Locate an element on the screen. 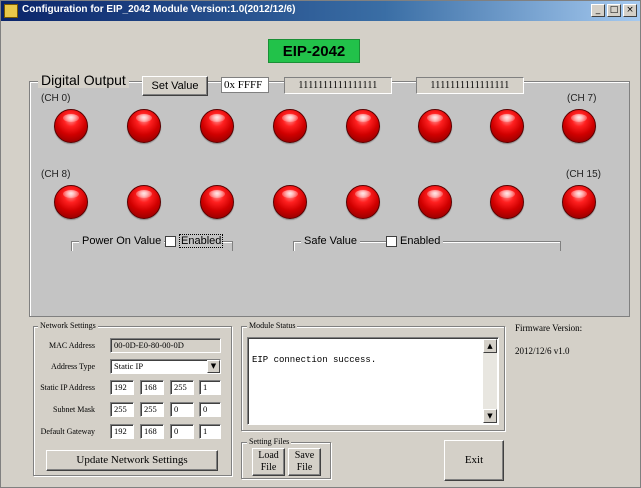  window-controls: _ □ × is located at coordinates (614, 10).